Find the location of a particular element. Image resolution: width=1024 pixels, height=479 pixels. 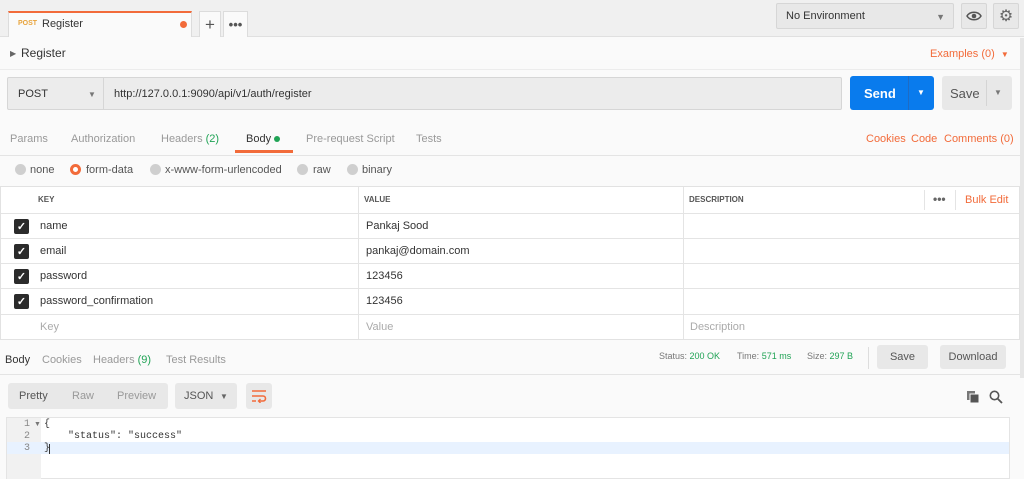

request-title: Register is located at coordinates (43, 53).